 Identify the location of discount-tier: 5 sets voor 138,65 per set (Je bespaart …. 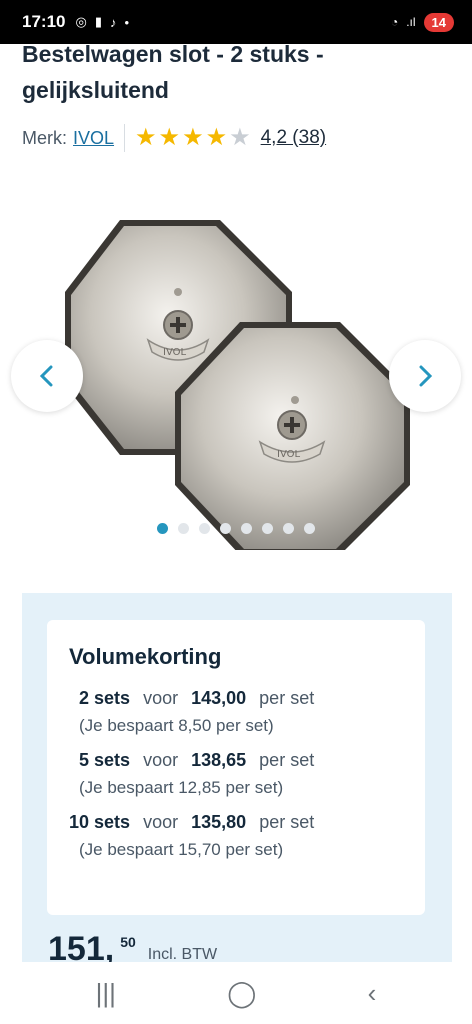
(236, 774).